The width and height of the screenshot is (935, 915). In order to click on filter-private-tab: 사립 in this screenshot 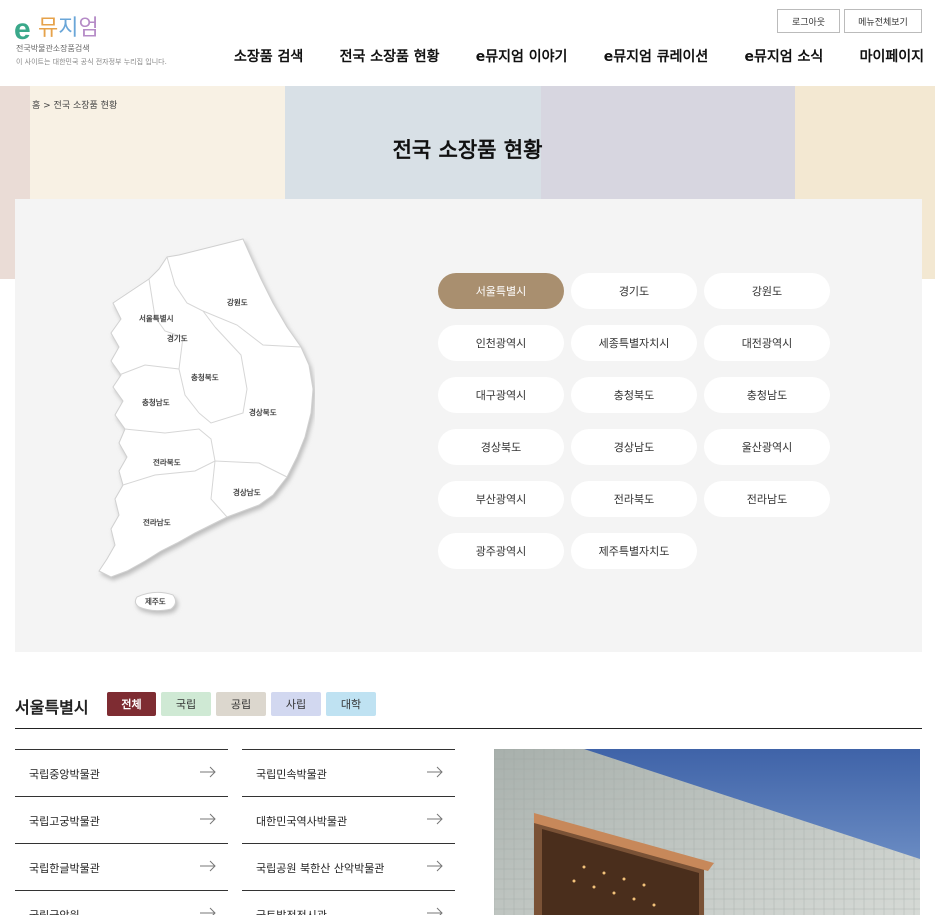, I will do `click(296, 704)`.